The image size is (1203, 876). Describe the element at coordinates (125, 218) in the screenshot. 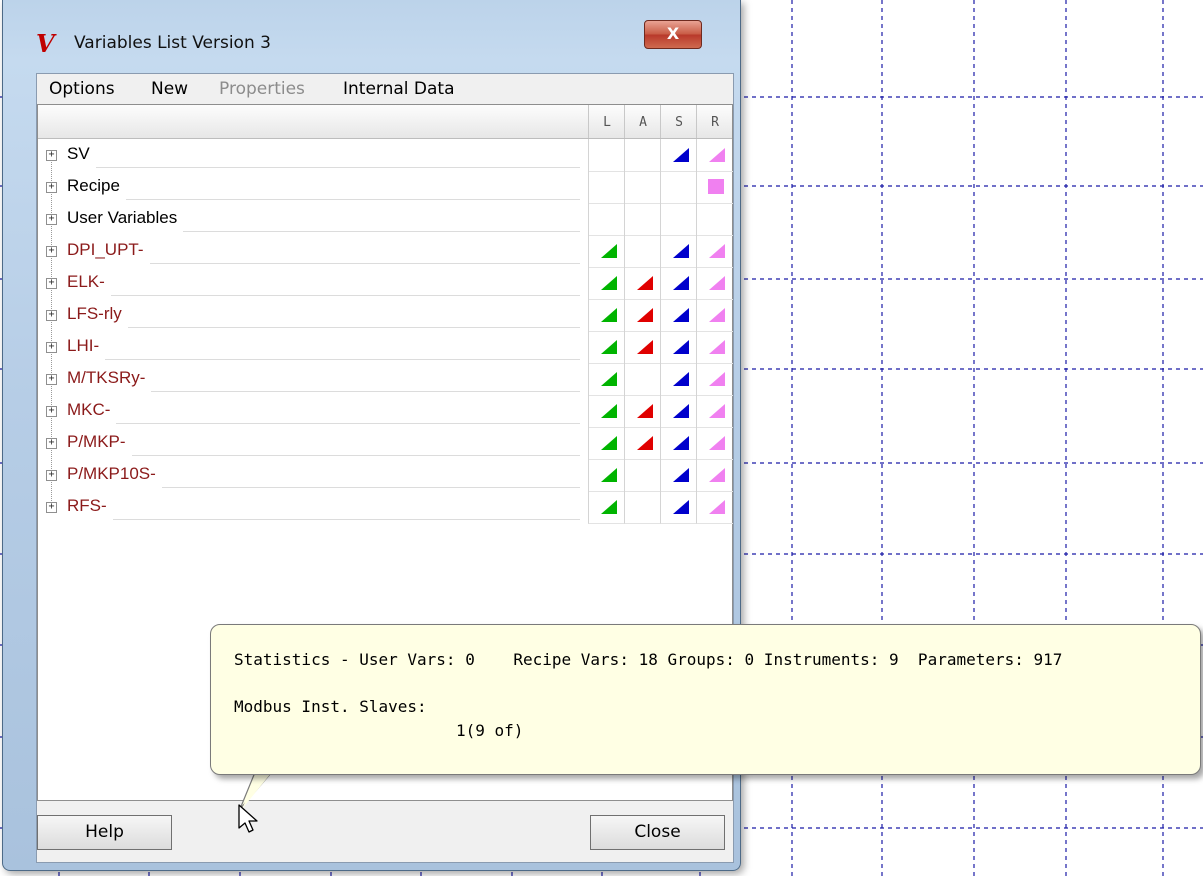

I see `tree-row-label: User Variables` at that location.